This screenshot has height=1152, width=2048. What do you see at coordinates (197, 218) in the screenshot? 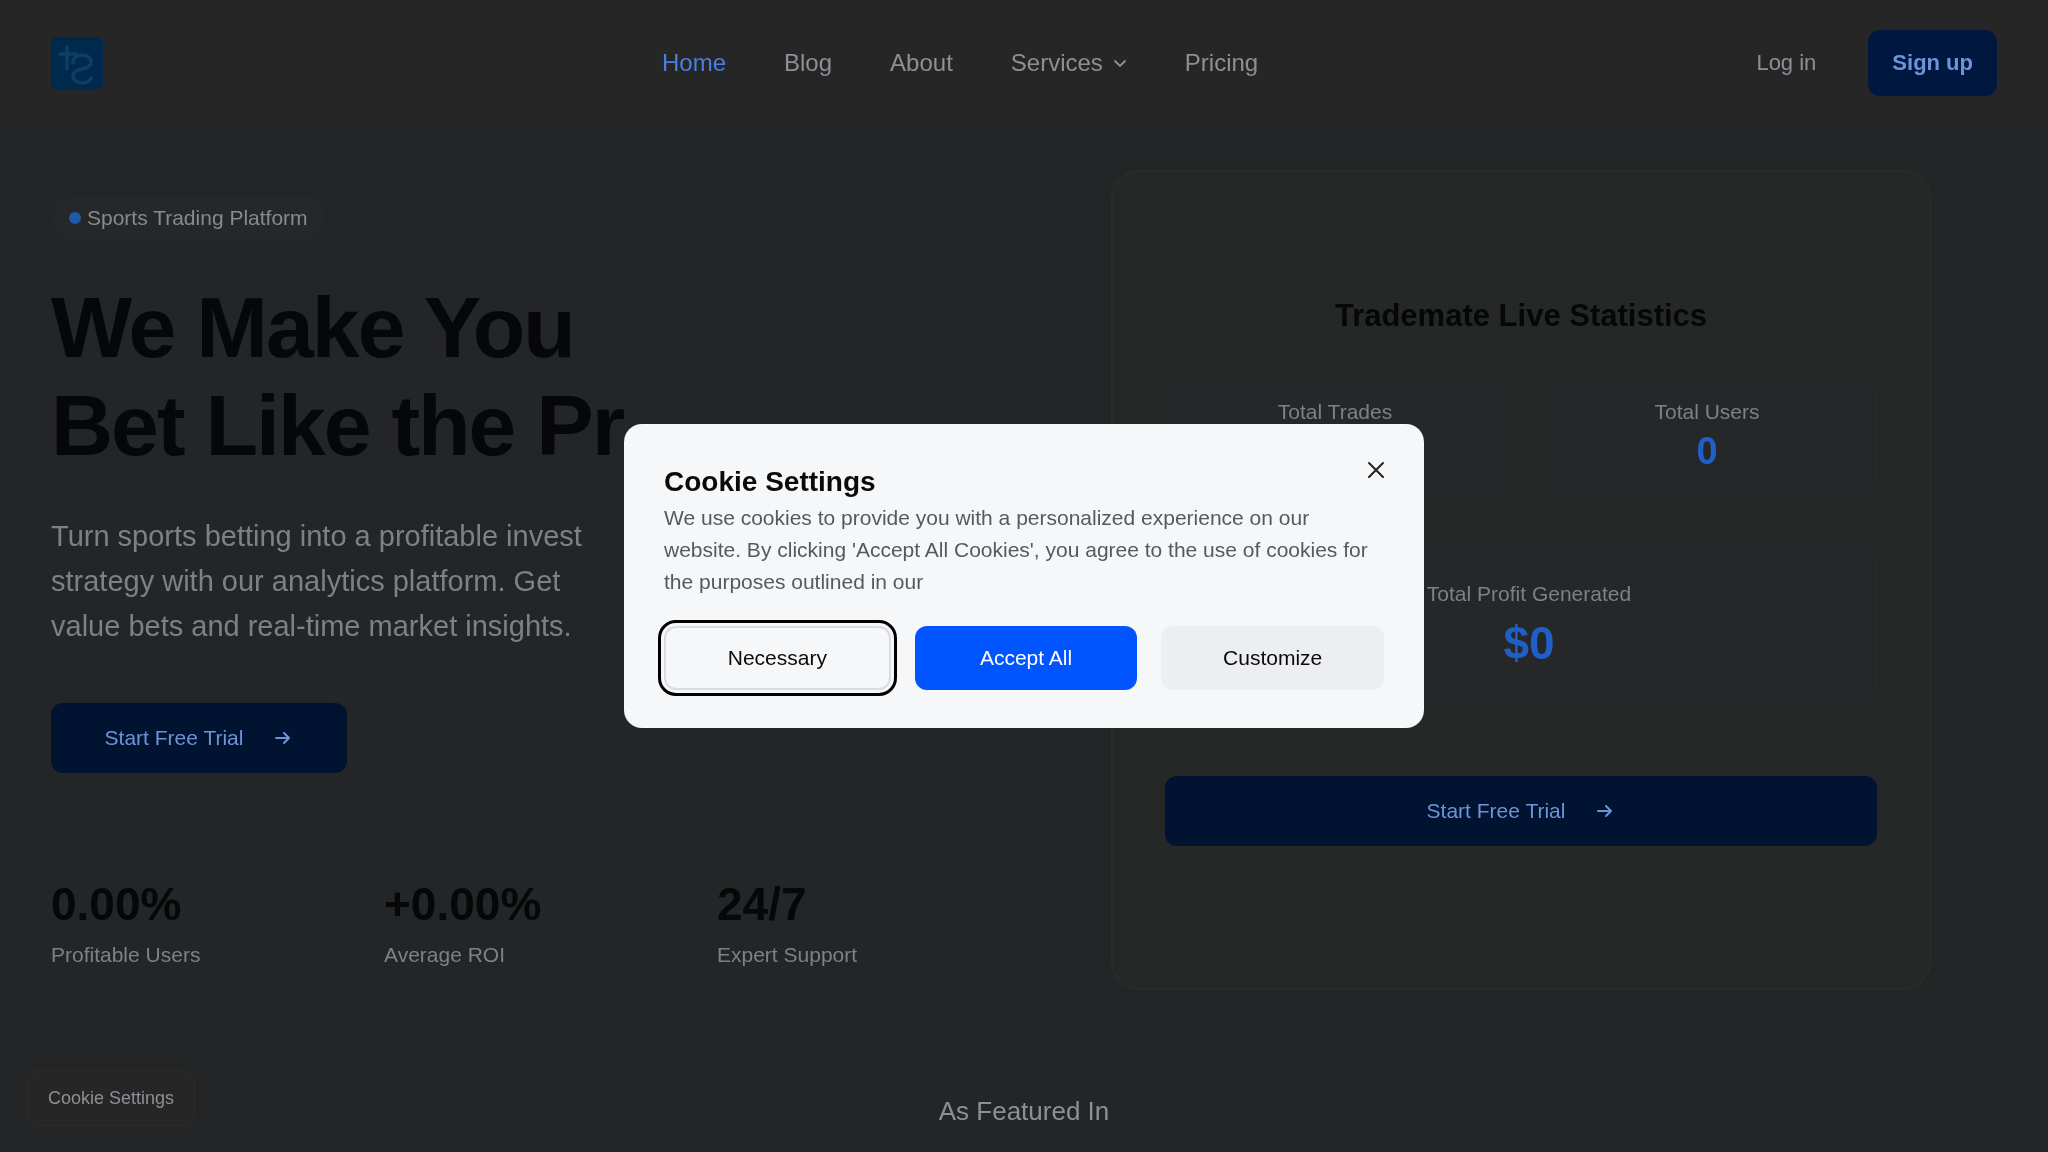
I see `badge-label: Sports Trading Platform` at bounding box center [197, 218].